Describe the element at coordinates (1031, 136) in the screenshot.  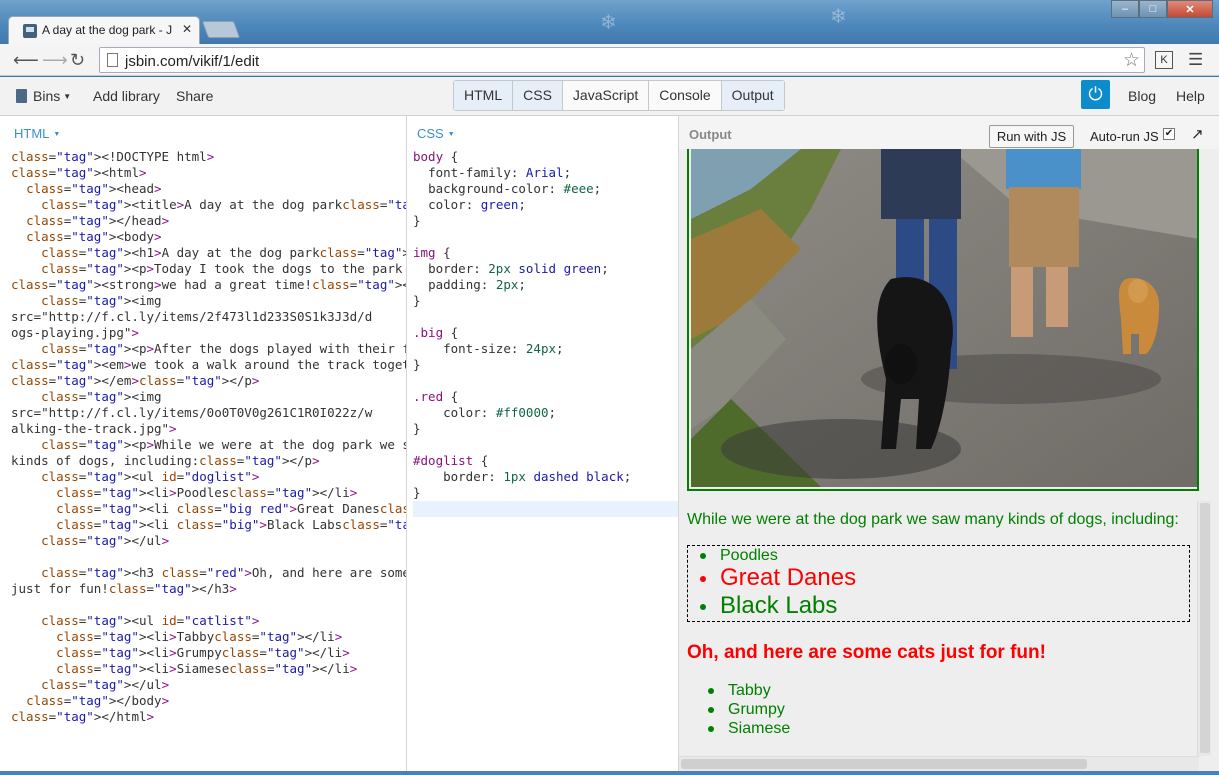
I see `run-with-js-button: Run with JS` at that location.